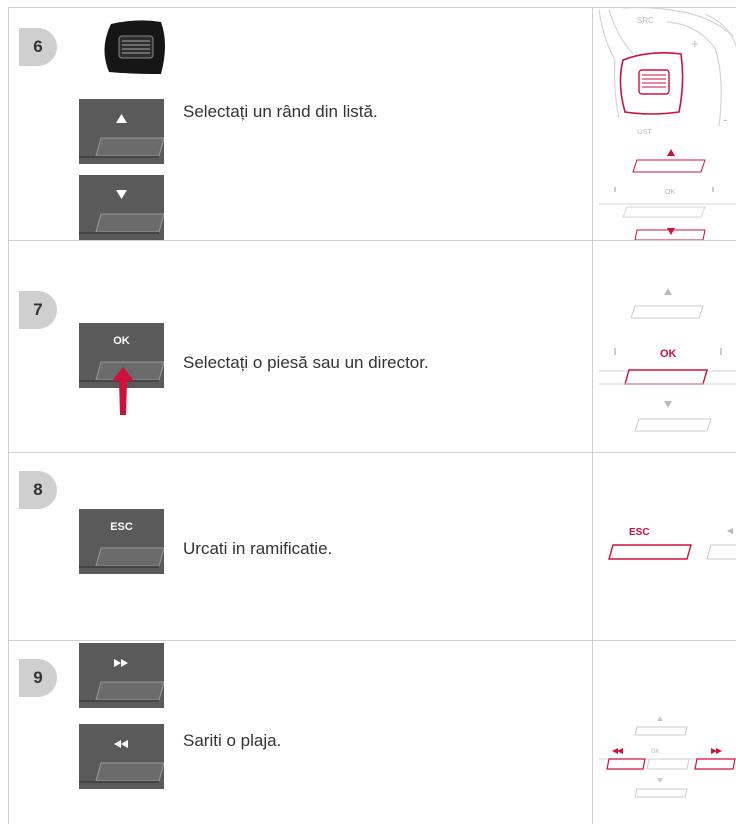 This screenshot has height=824, width=736. I want to click on step-description: Selectați o piesă sau un director., so click(306, 362).